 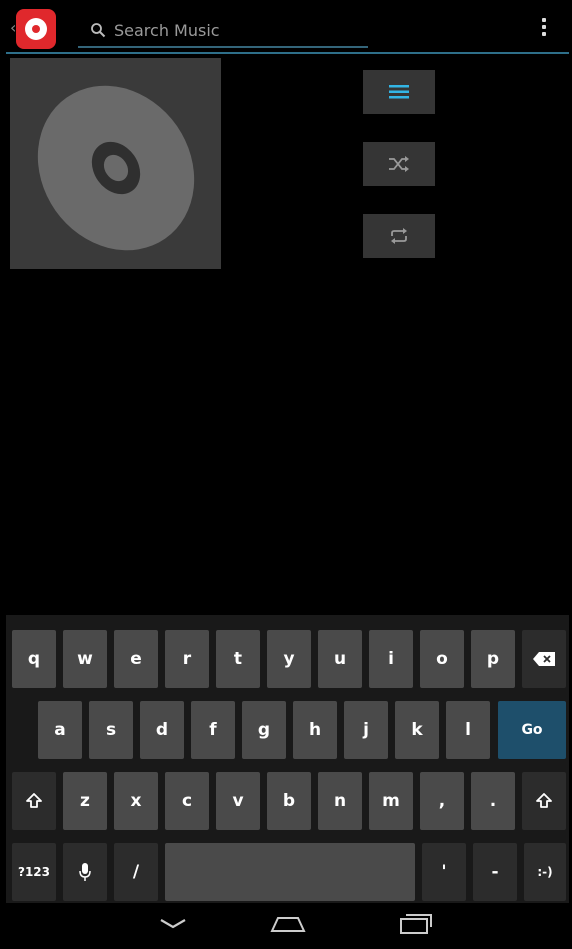 What do you see at coordinates (223, 47) in the screenshot?
I see `search-underline` at bounding box center [223, 47].